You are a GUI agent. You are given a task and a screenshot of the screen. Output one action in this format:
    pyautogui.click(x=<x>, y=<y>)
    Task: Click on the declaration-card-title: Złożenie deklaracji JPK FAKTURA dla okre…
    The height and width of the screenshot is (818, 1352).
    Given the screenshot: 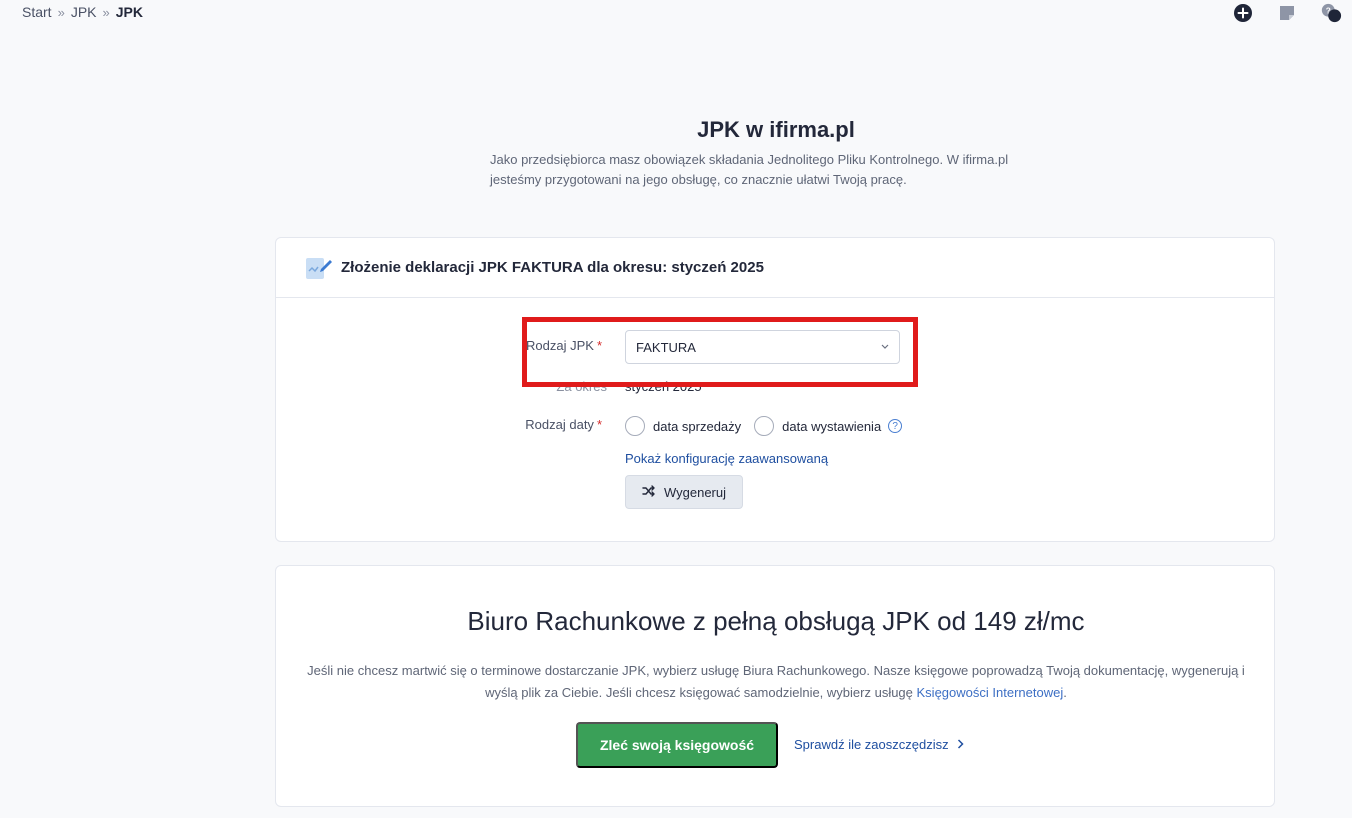 What is the action you would take?
    pyautogui.click(x=552, y=267)
    